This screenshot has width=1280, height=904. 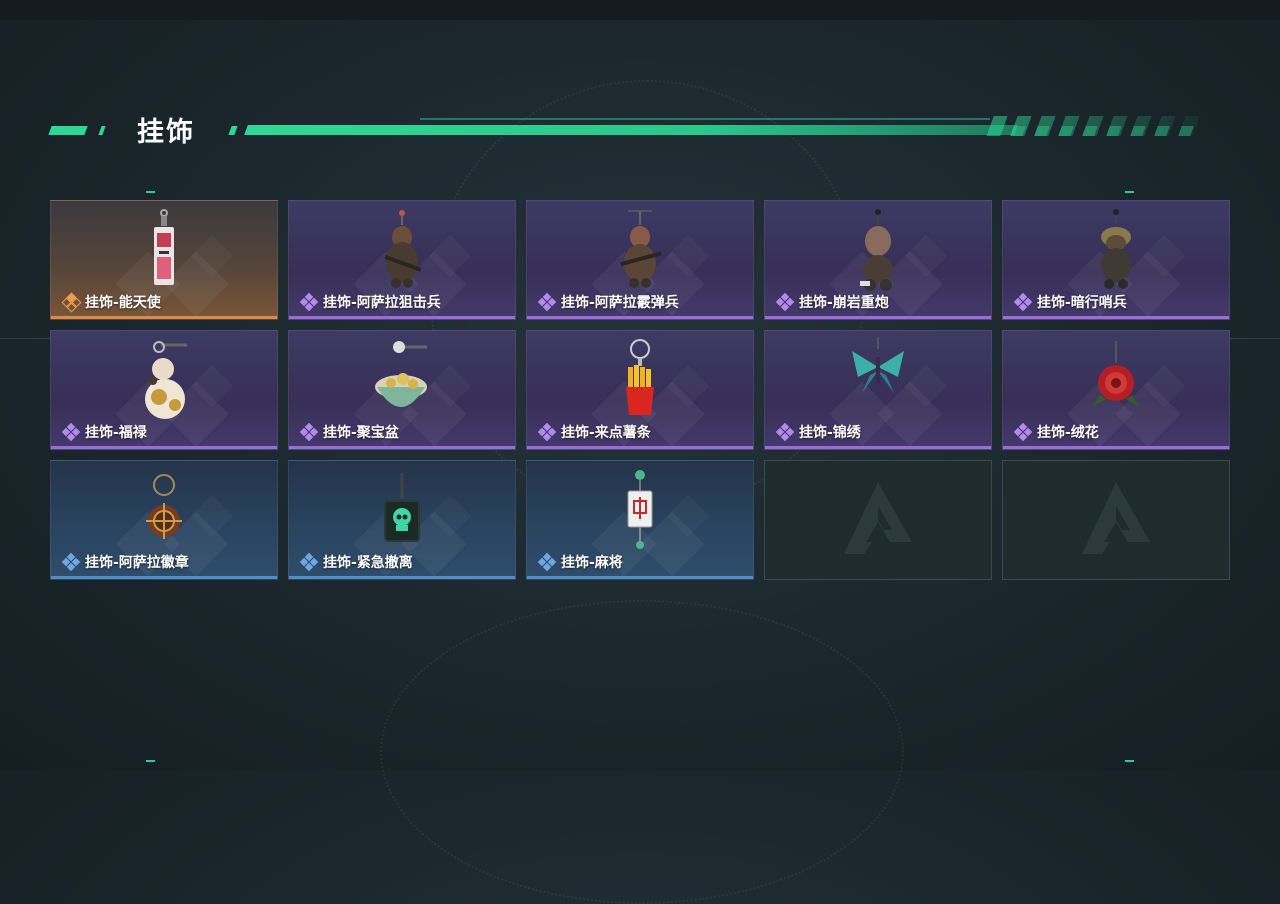 I want to click on charm-name: 挂饰-阿萨拉狙击兵, so click(x=382, y=303).